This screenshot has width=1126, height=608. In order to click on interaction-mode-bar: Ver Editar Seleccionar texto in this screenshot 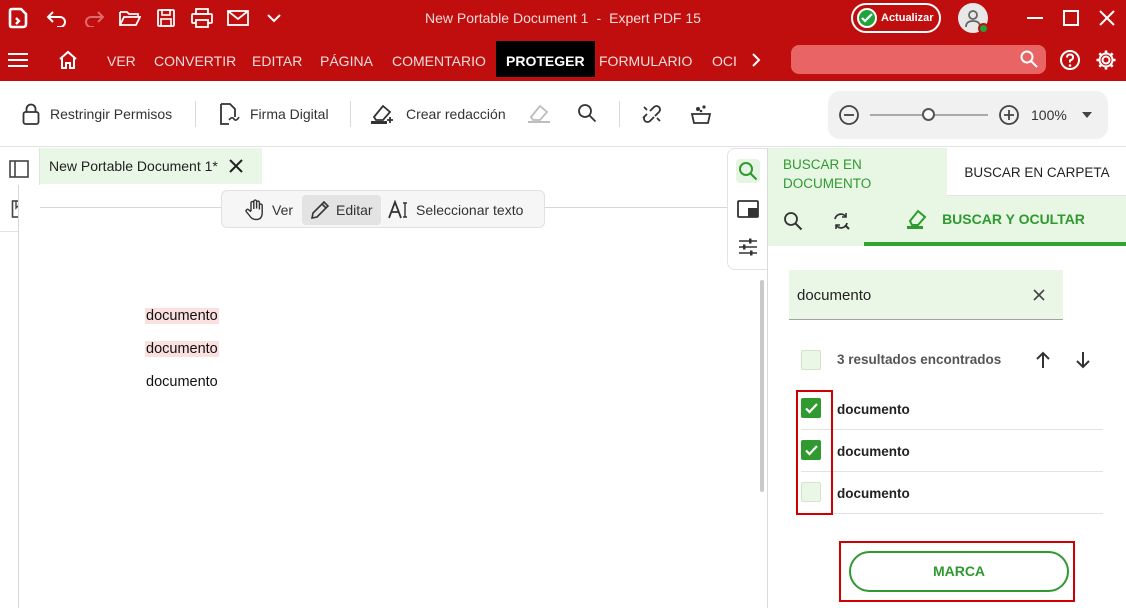, I will do `click(383, 209)`.